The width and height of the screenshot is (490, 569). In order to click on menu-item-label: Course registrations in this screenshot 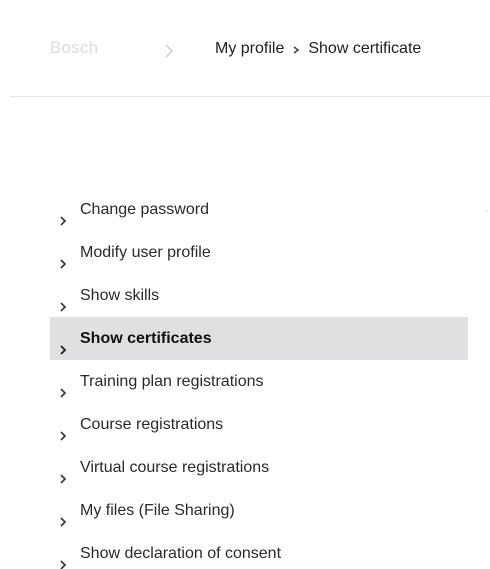, I will do `click(152, 424)`.